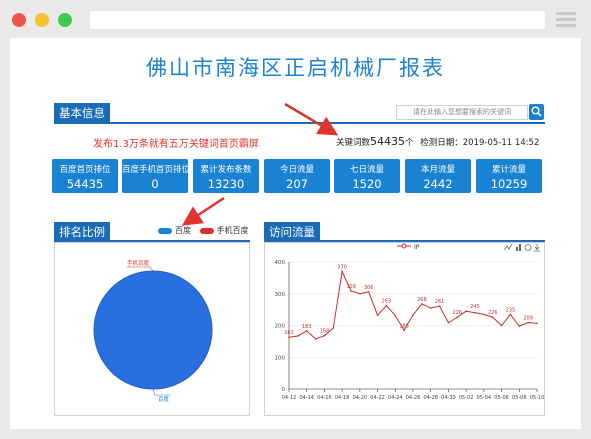 This screenshot has height=439, width=591. I want to click on data-label: 235, so click(511, 310).